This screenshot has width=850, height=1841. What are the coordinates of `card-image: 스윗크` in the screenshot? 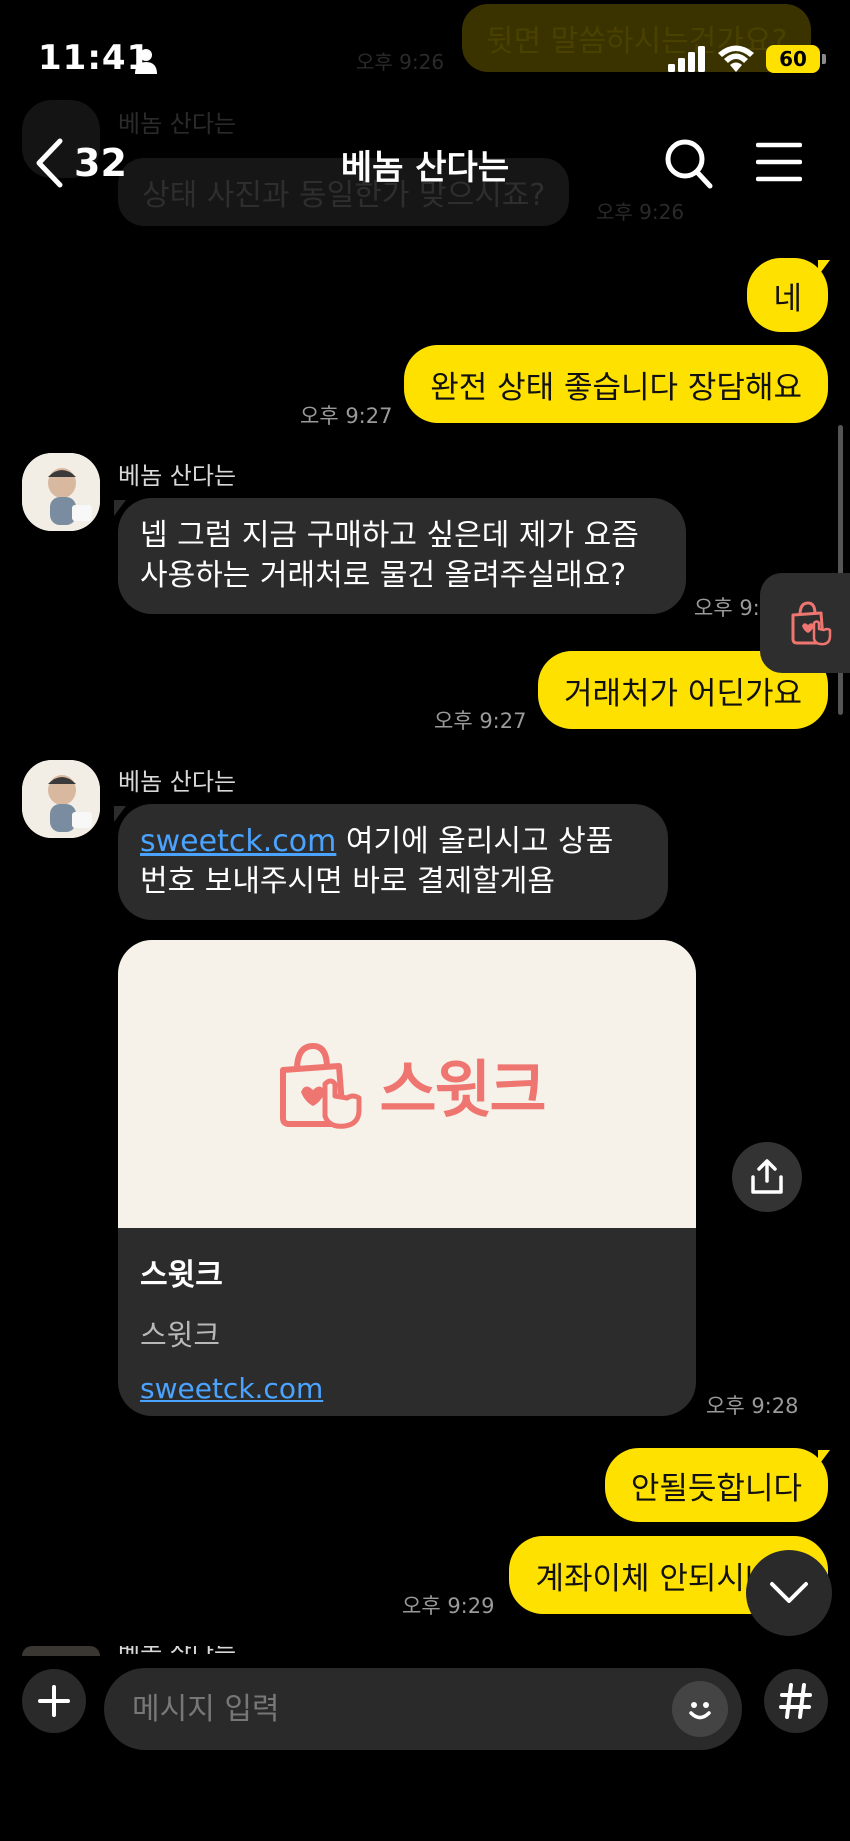 It's located at (407, 1084).